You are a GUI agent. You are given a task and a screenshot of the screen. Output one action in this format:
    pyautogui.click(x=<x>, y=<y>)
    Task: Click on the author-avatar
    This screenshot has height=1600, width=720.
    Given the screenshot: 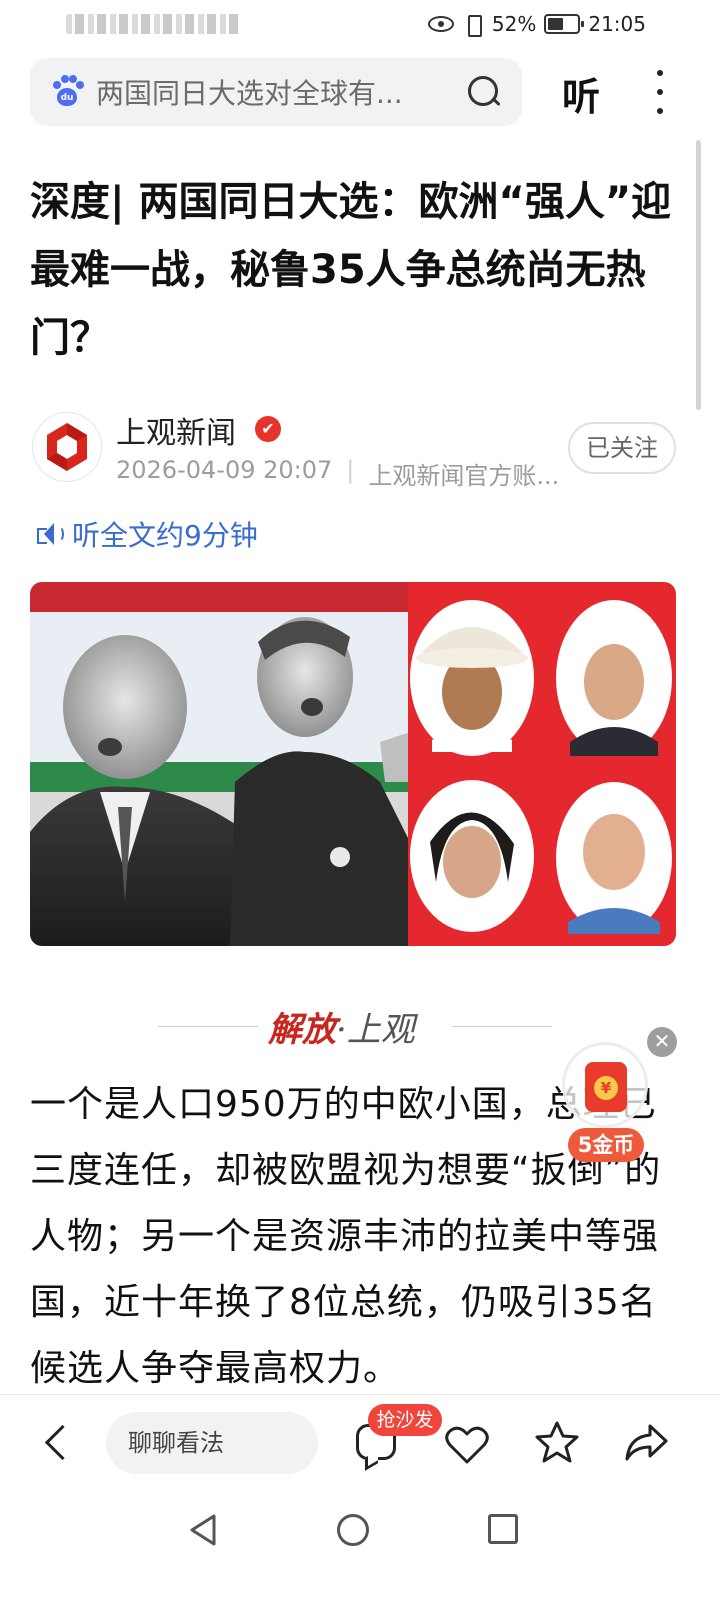 What is the action you would take?
    pyautogui.click(x=67, y=447)
    